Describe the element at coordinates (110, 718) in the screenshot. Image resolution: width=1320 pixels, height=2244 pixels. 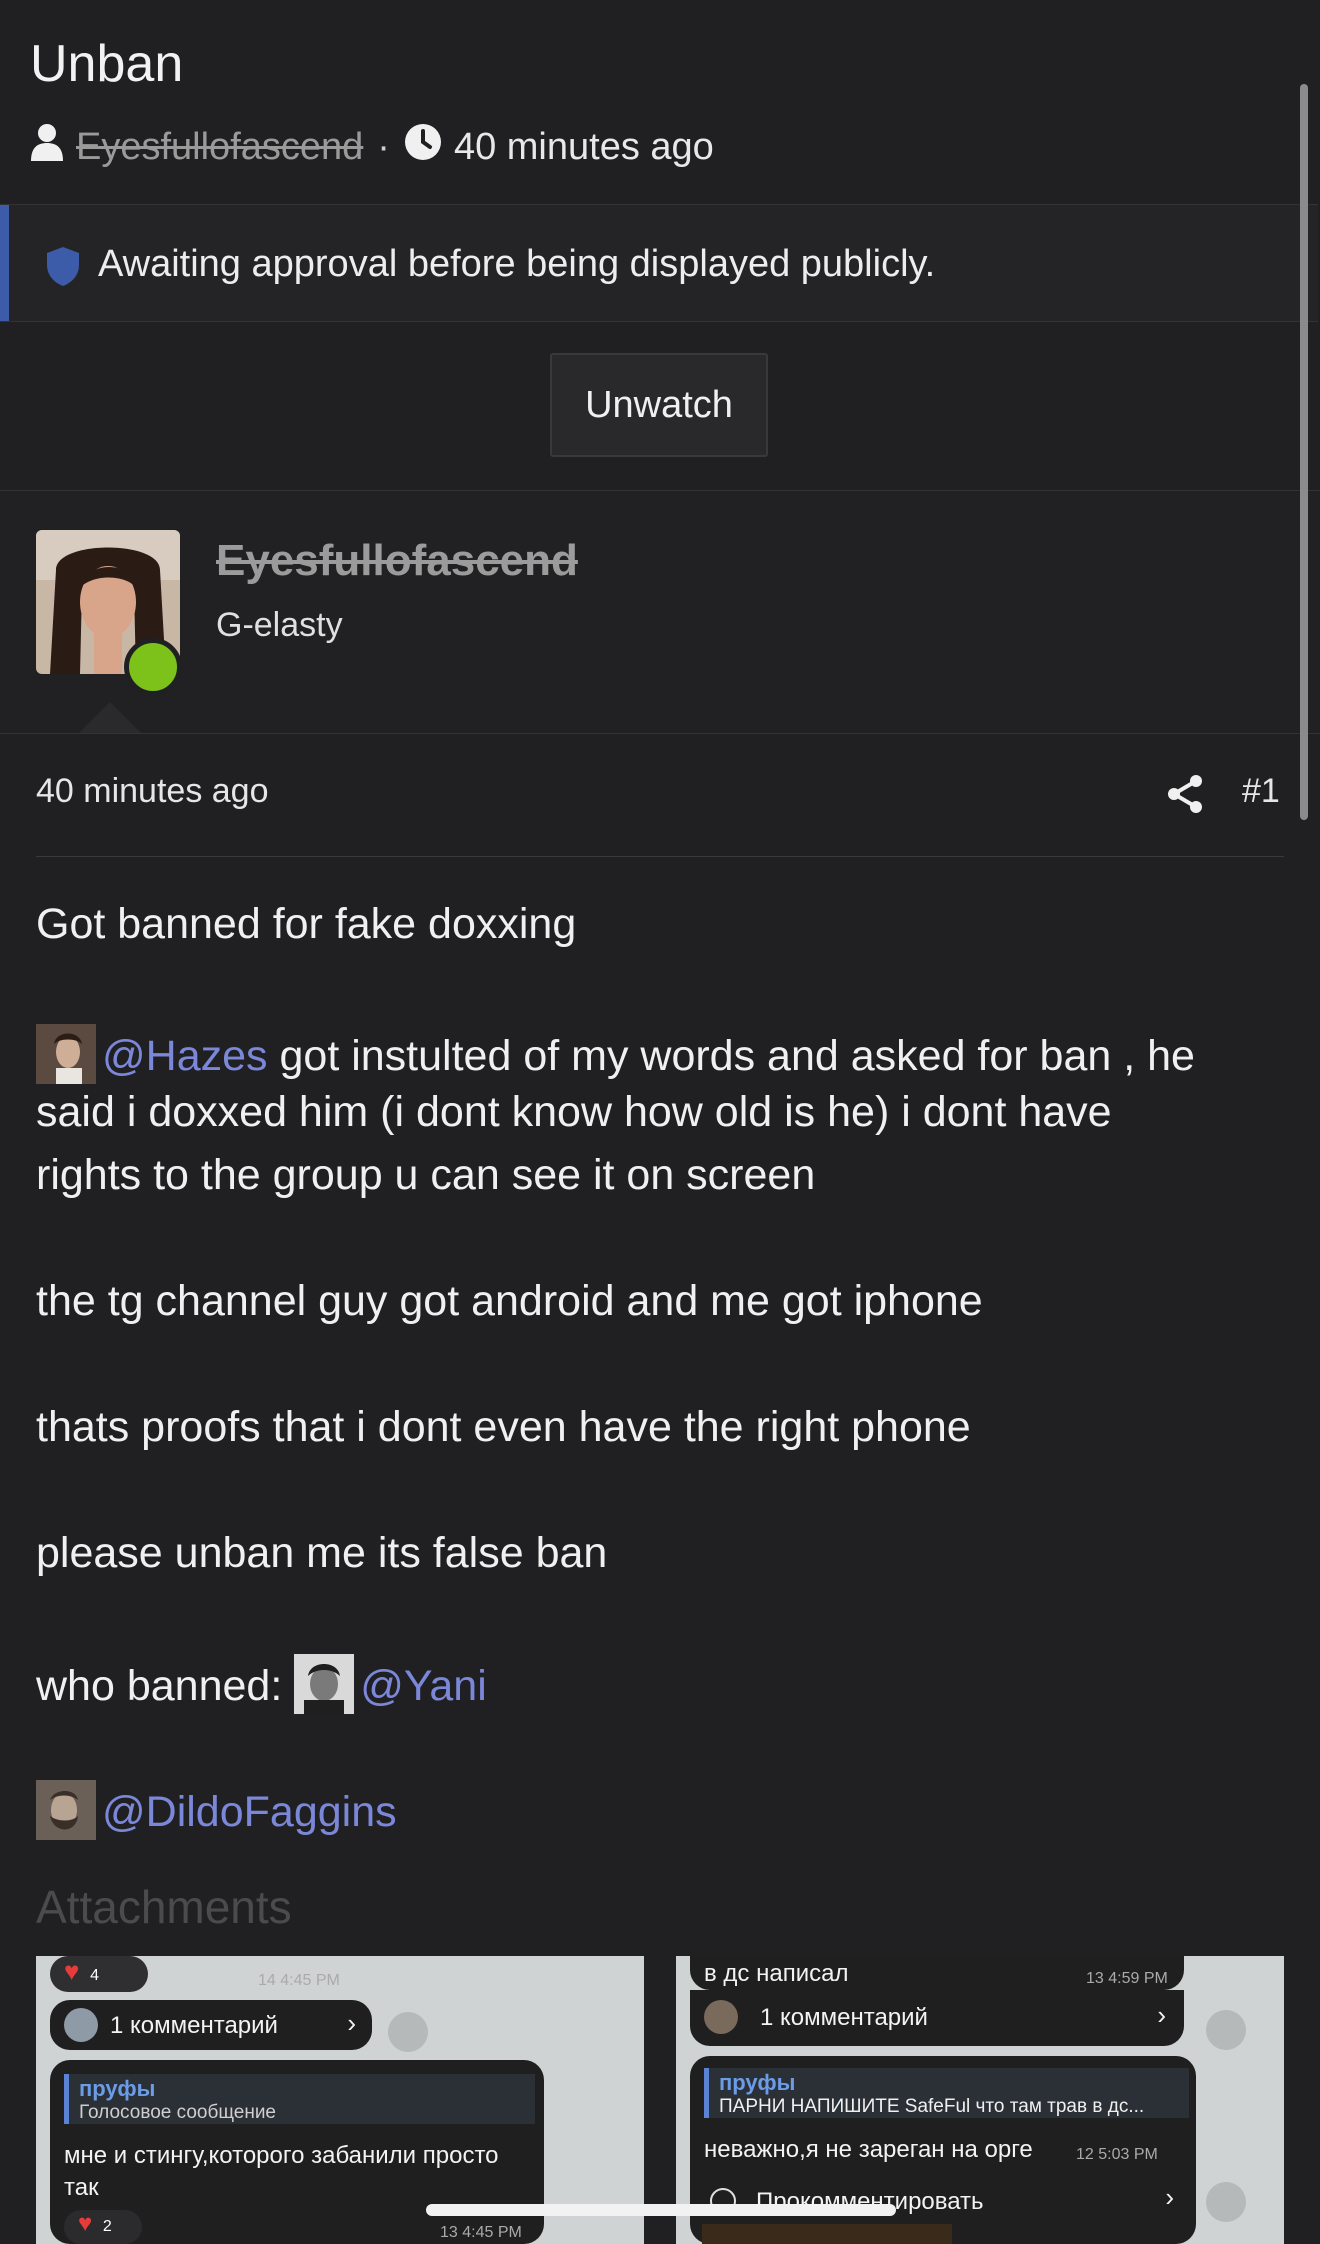
I see `post-pointer` at that location.